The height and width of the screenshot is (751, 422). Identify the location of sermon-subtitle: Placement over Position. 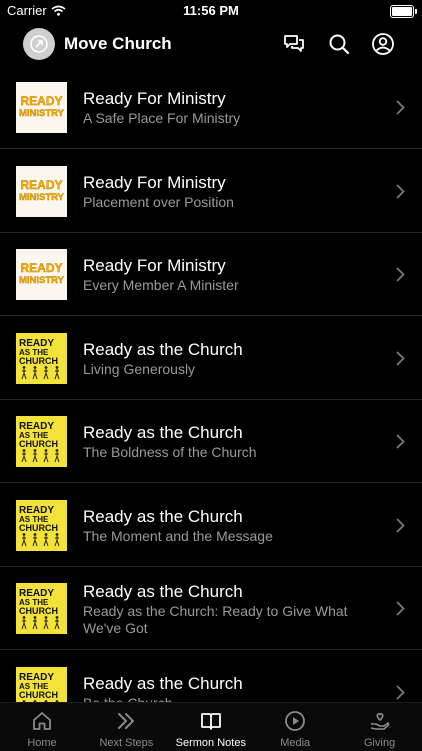
(158, 201).